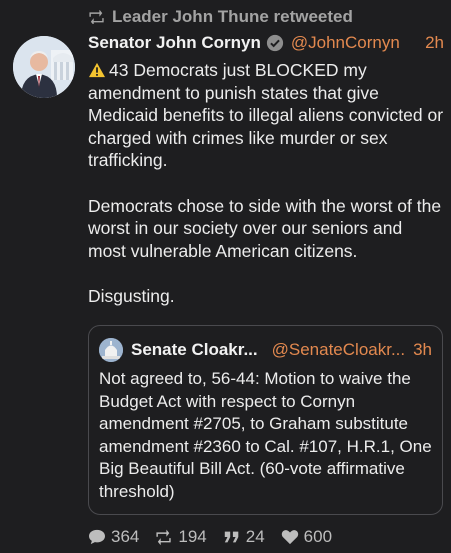 The height and width of the screenshot is (553, 451). I want to click on warning-icon, so click(97, 70).